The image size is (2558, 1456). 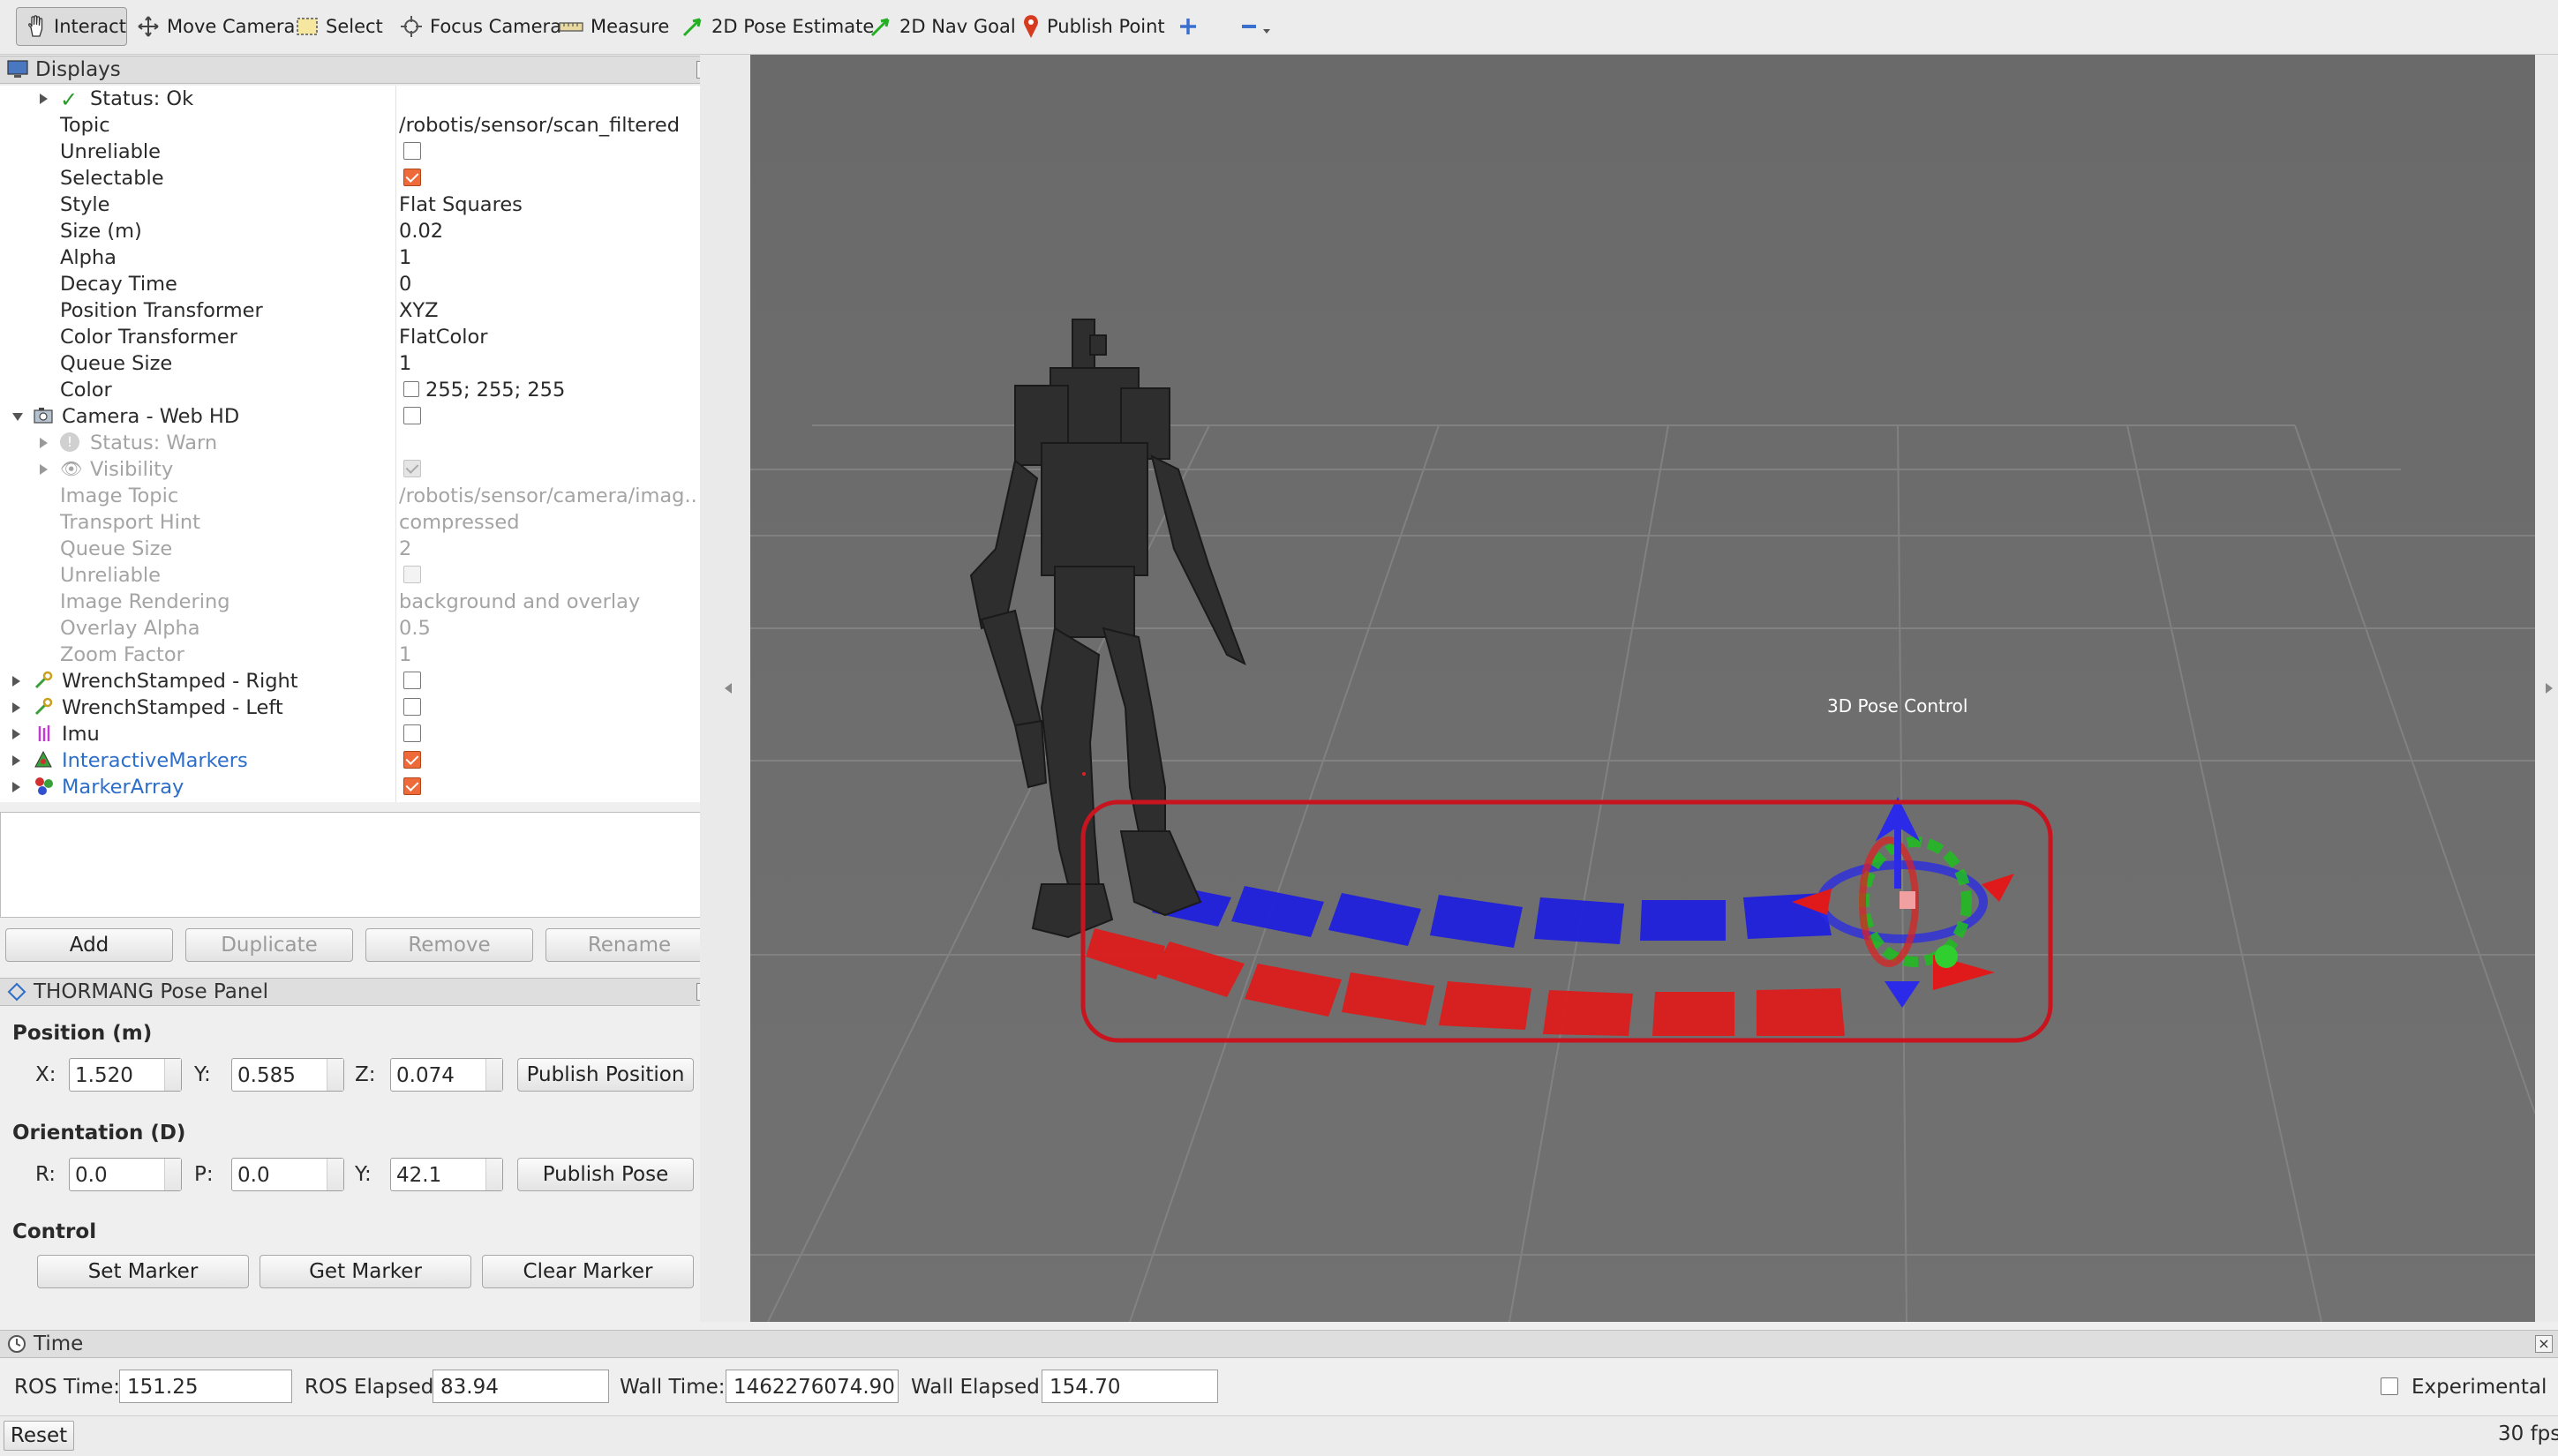 I want to click on tree-row: Selectable, so click(x=350, y=178).